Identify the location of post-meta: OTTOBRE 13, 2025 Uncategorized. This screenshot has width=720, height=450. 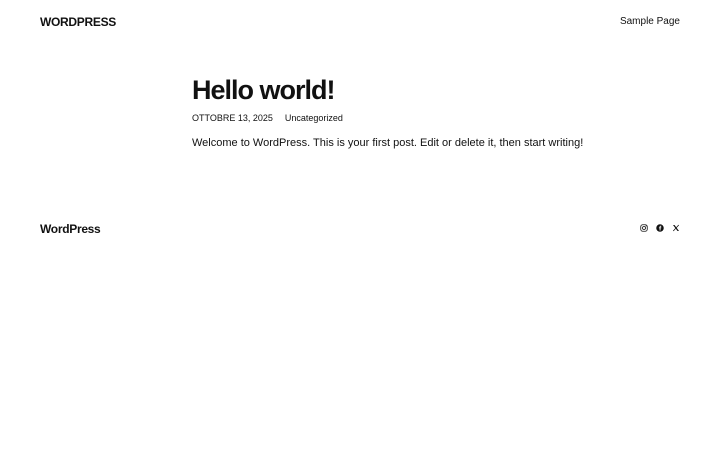
(267, 118).